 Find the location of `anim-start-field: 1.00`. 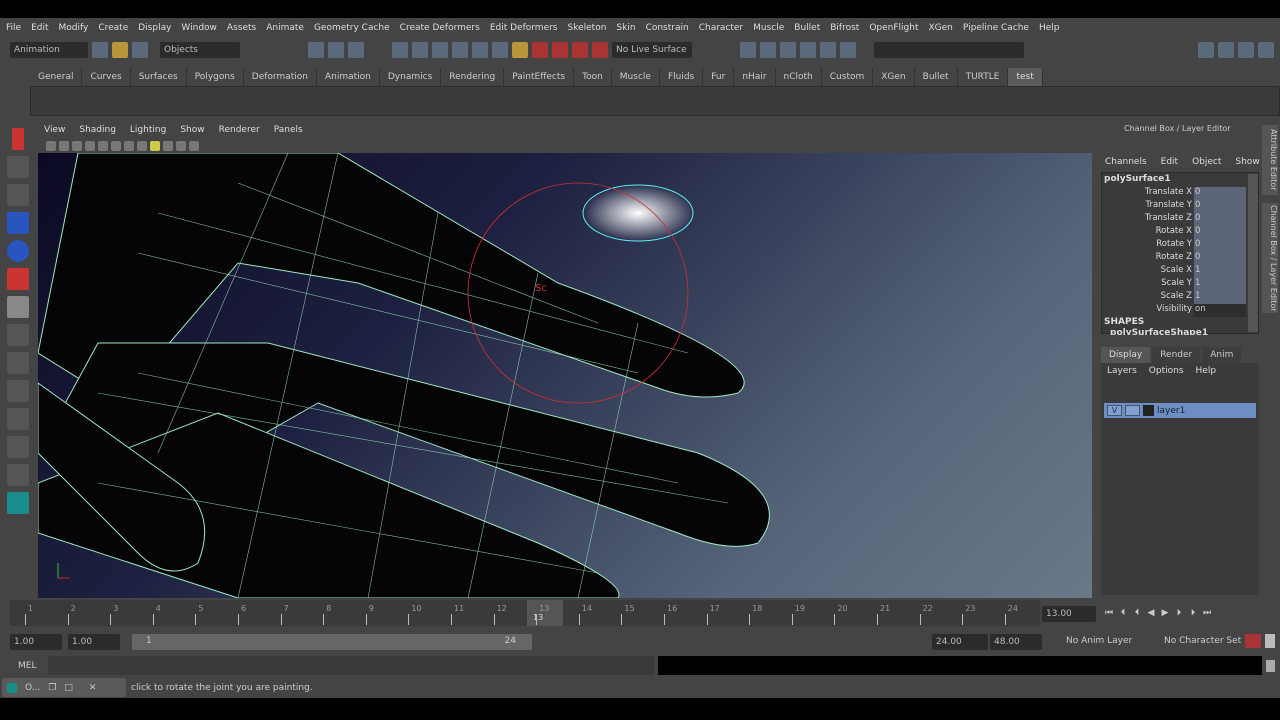

anim-start-field: 1.00 is located at coordinates (94, 642).